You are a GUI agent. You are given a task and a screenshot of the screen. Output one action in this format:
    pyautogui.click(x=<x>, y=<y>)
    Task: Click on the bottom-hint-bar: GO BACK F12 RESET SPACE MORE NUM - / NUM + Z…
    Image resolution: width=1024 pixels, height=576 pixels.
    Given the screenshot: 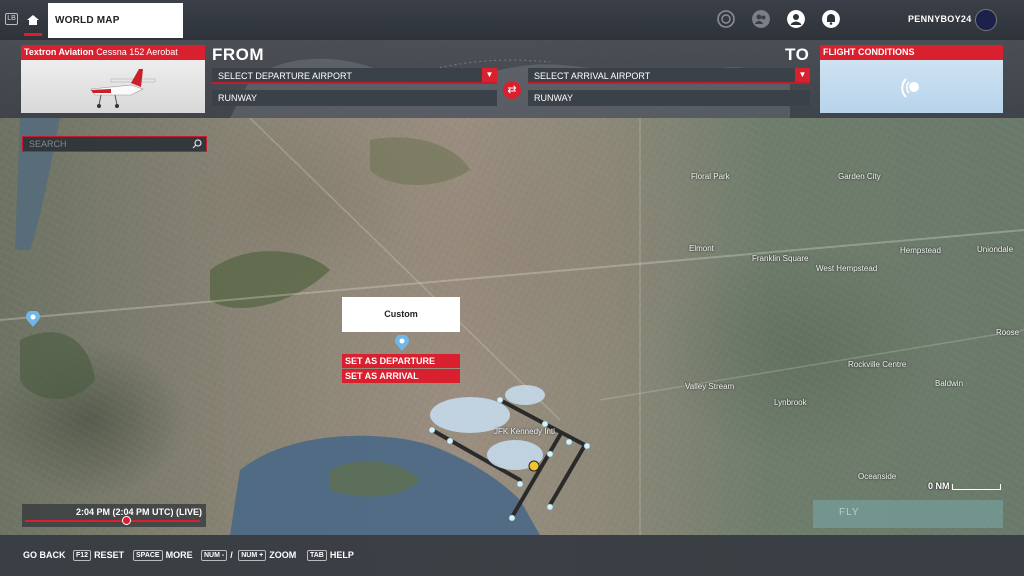 What is the action you would take?
    pyautogui.click(x=512, y=555)
    